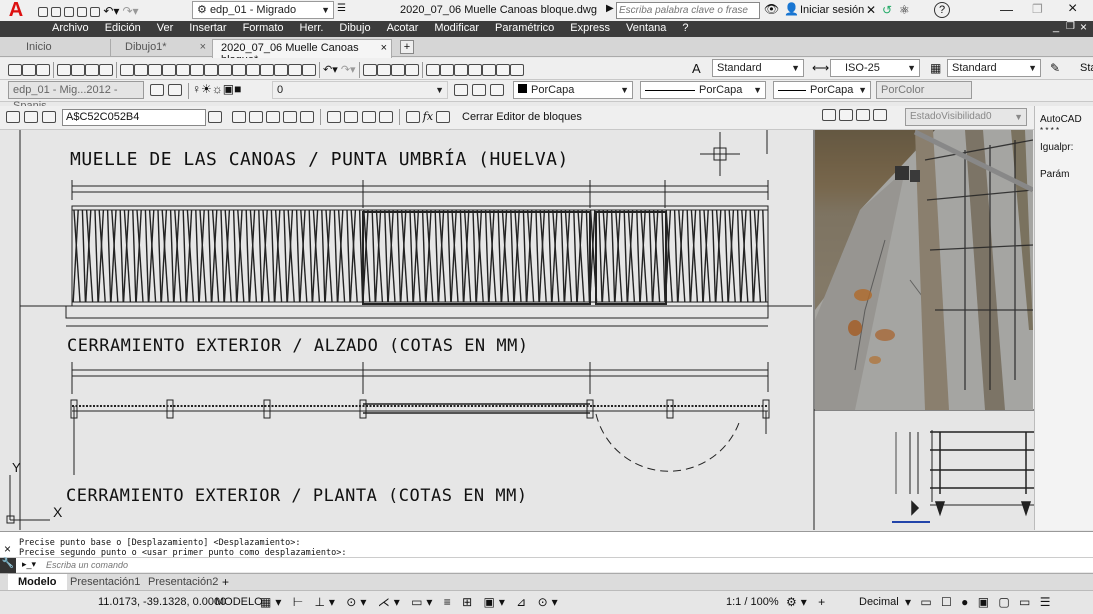 The height and width of the screenshot is (614, 1093). I want to click on cut-icon, so click(127, 70).